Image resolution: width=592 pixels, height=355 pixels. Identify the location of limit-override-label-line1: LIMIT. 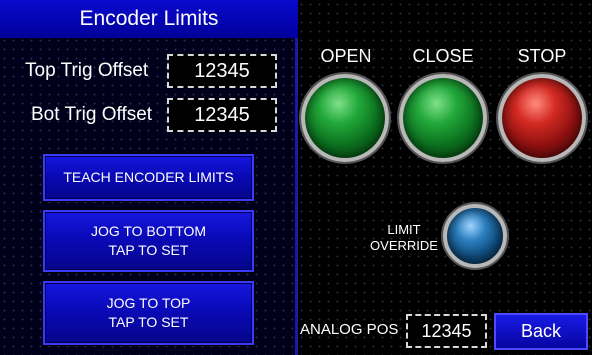
(404, 229).